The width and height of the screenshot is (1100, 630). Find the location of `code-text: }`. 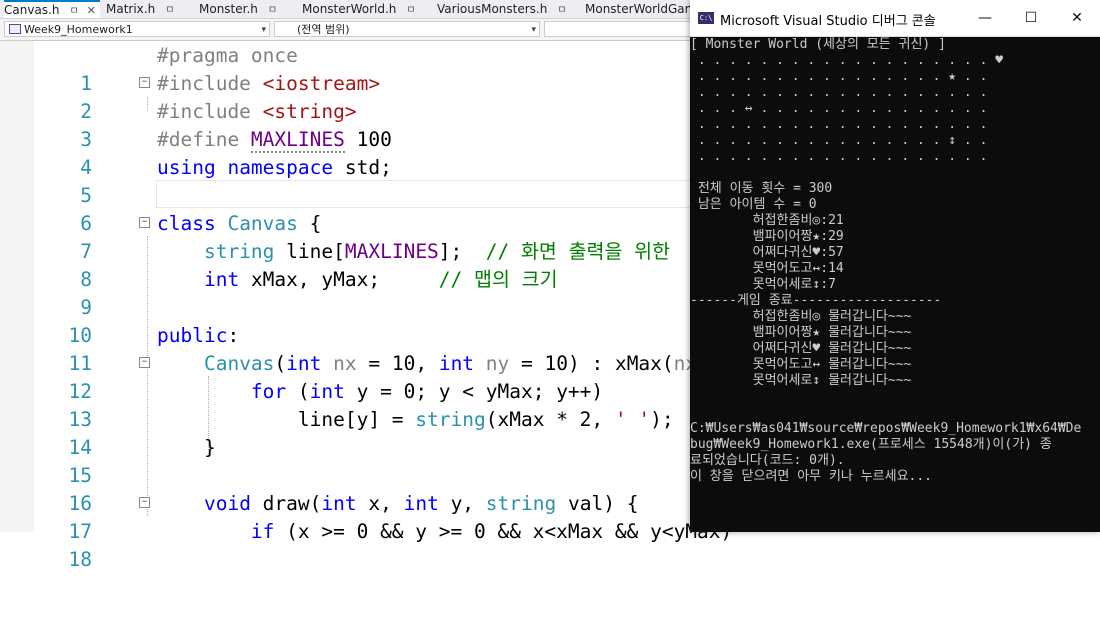

code-text: } is located at coordinates (209, 447).